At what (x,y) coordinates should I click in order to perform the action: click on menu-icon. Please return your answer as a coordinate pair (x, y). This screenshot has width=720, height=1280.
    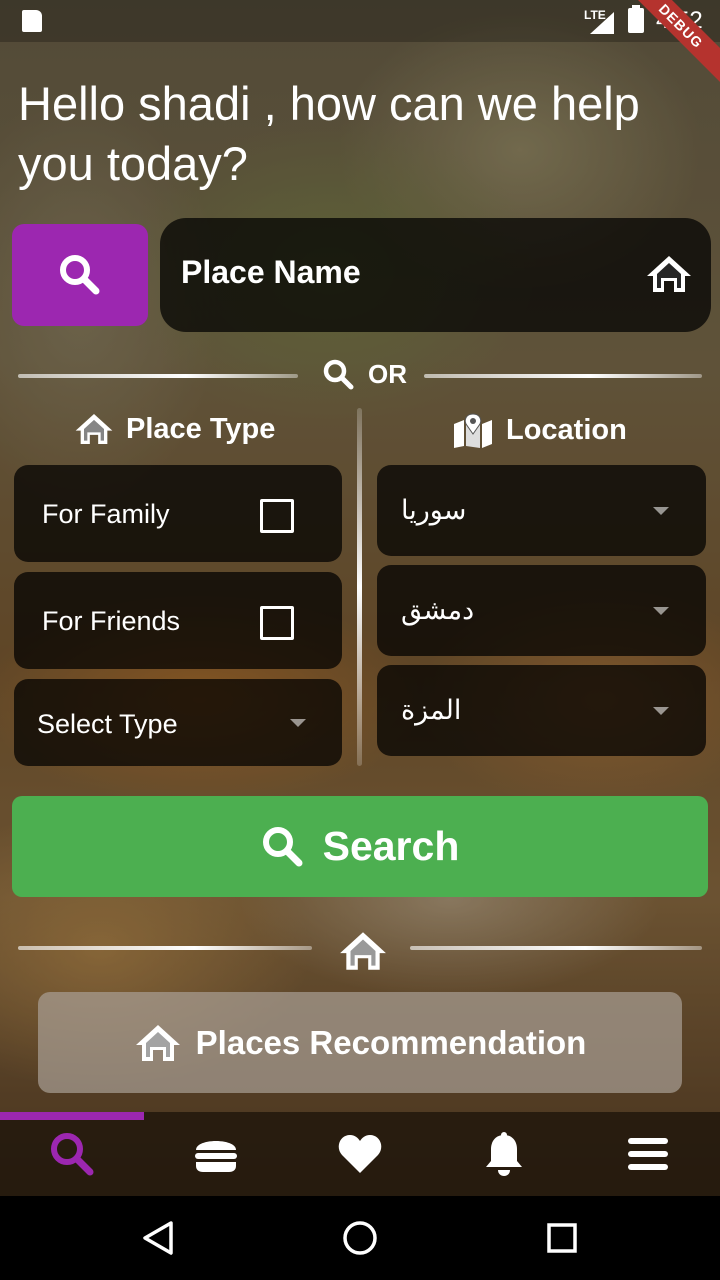
    Looking at the image, I should click on (648, 1154).